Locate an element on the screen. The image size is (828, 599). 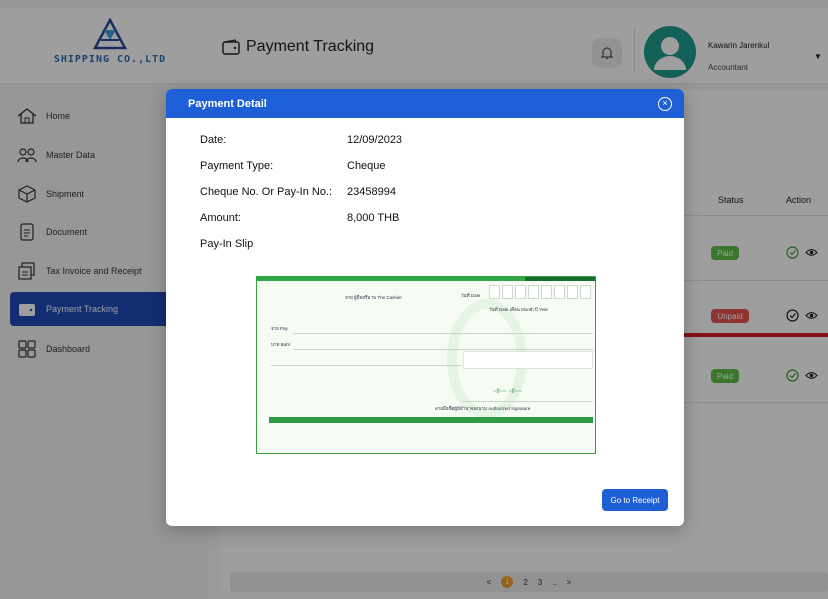
cheque-date-label: วันที่ Date is located at coordinates (471, 295).